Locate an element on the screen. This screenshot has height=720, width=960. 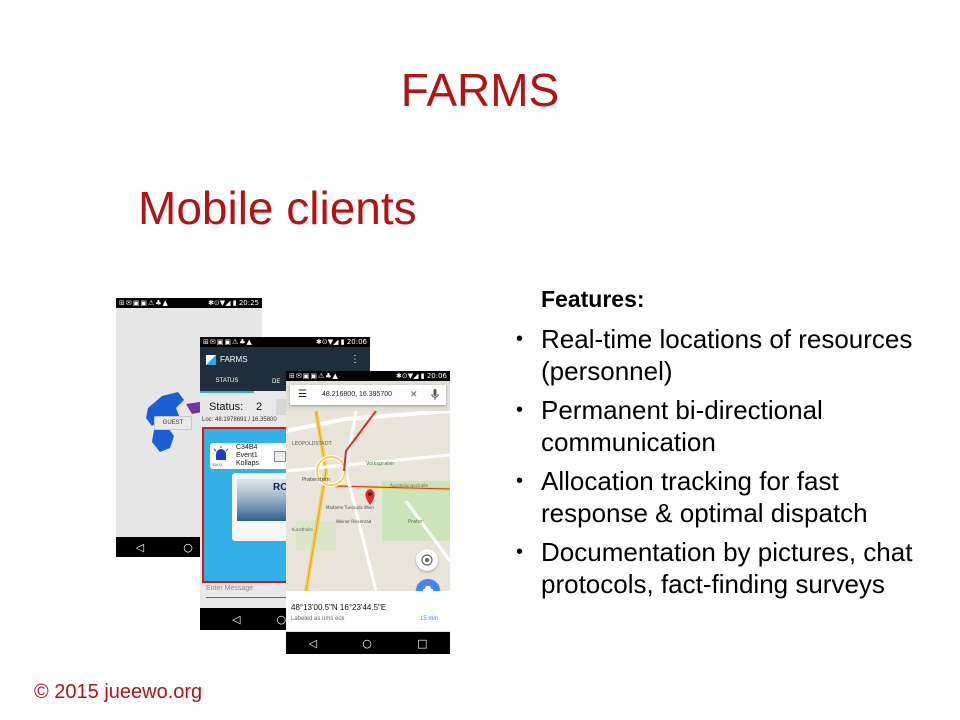
status-bar: ⊞✉▣▣⚠♣▲ ✱⊙▼◢ ▮ 20:25 is located at coordinates (189, 303).